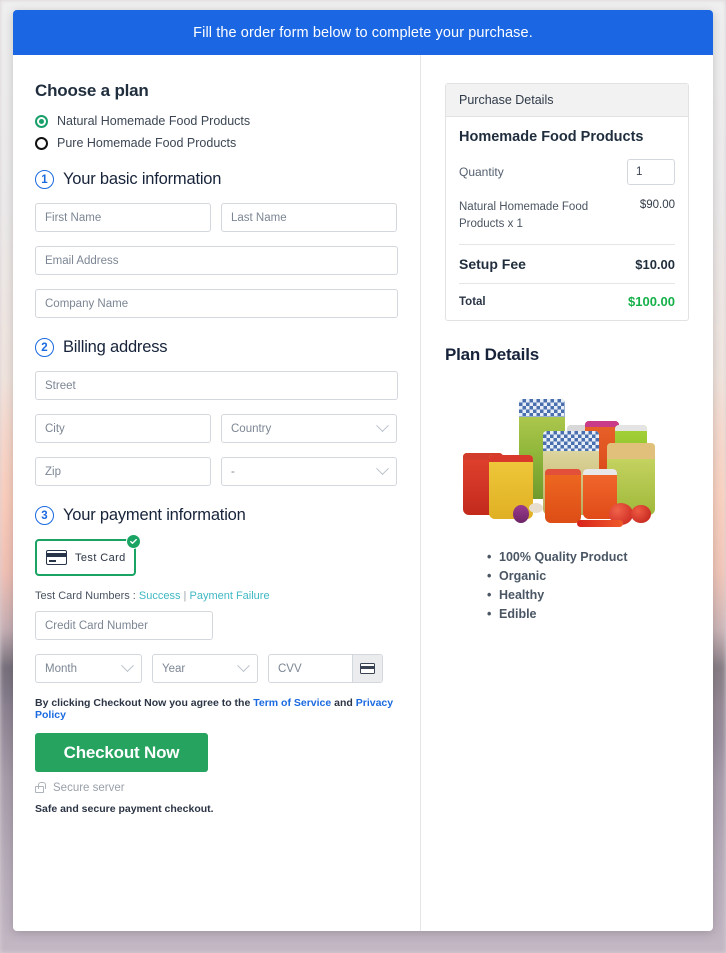  I want to click on cvv-field-group: CVV, so click(325, 668).